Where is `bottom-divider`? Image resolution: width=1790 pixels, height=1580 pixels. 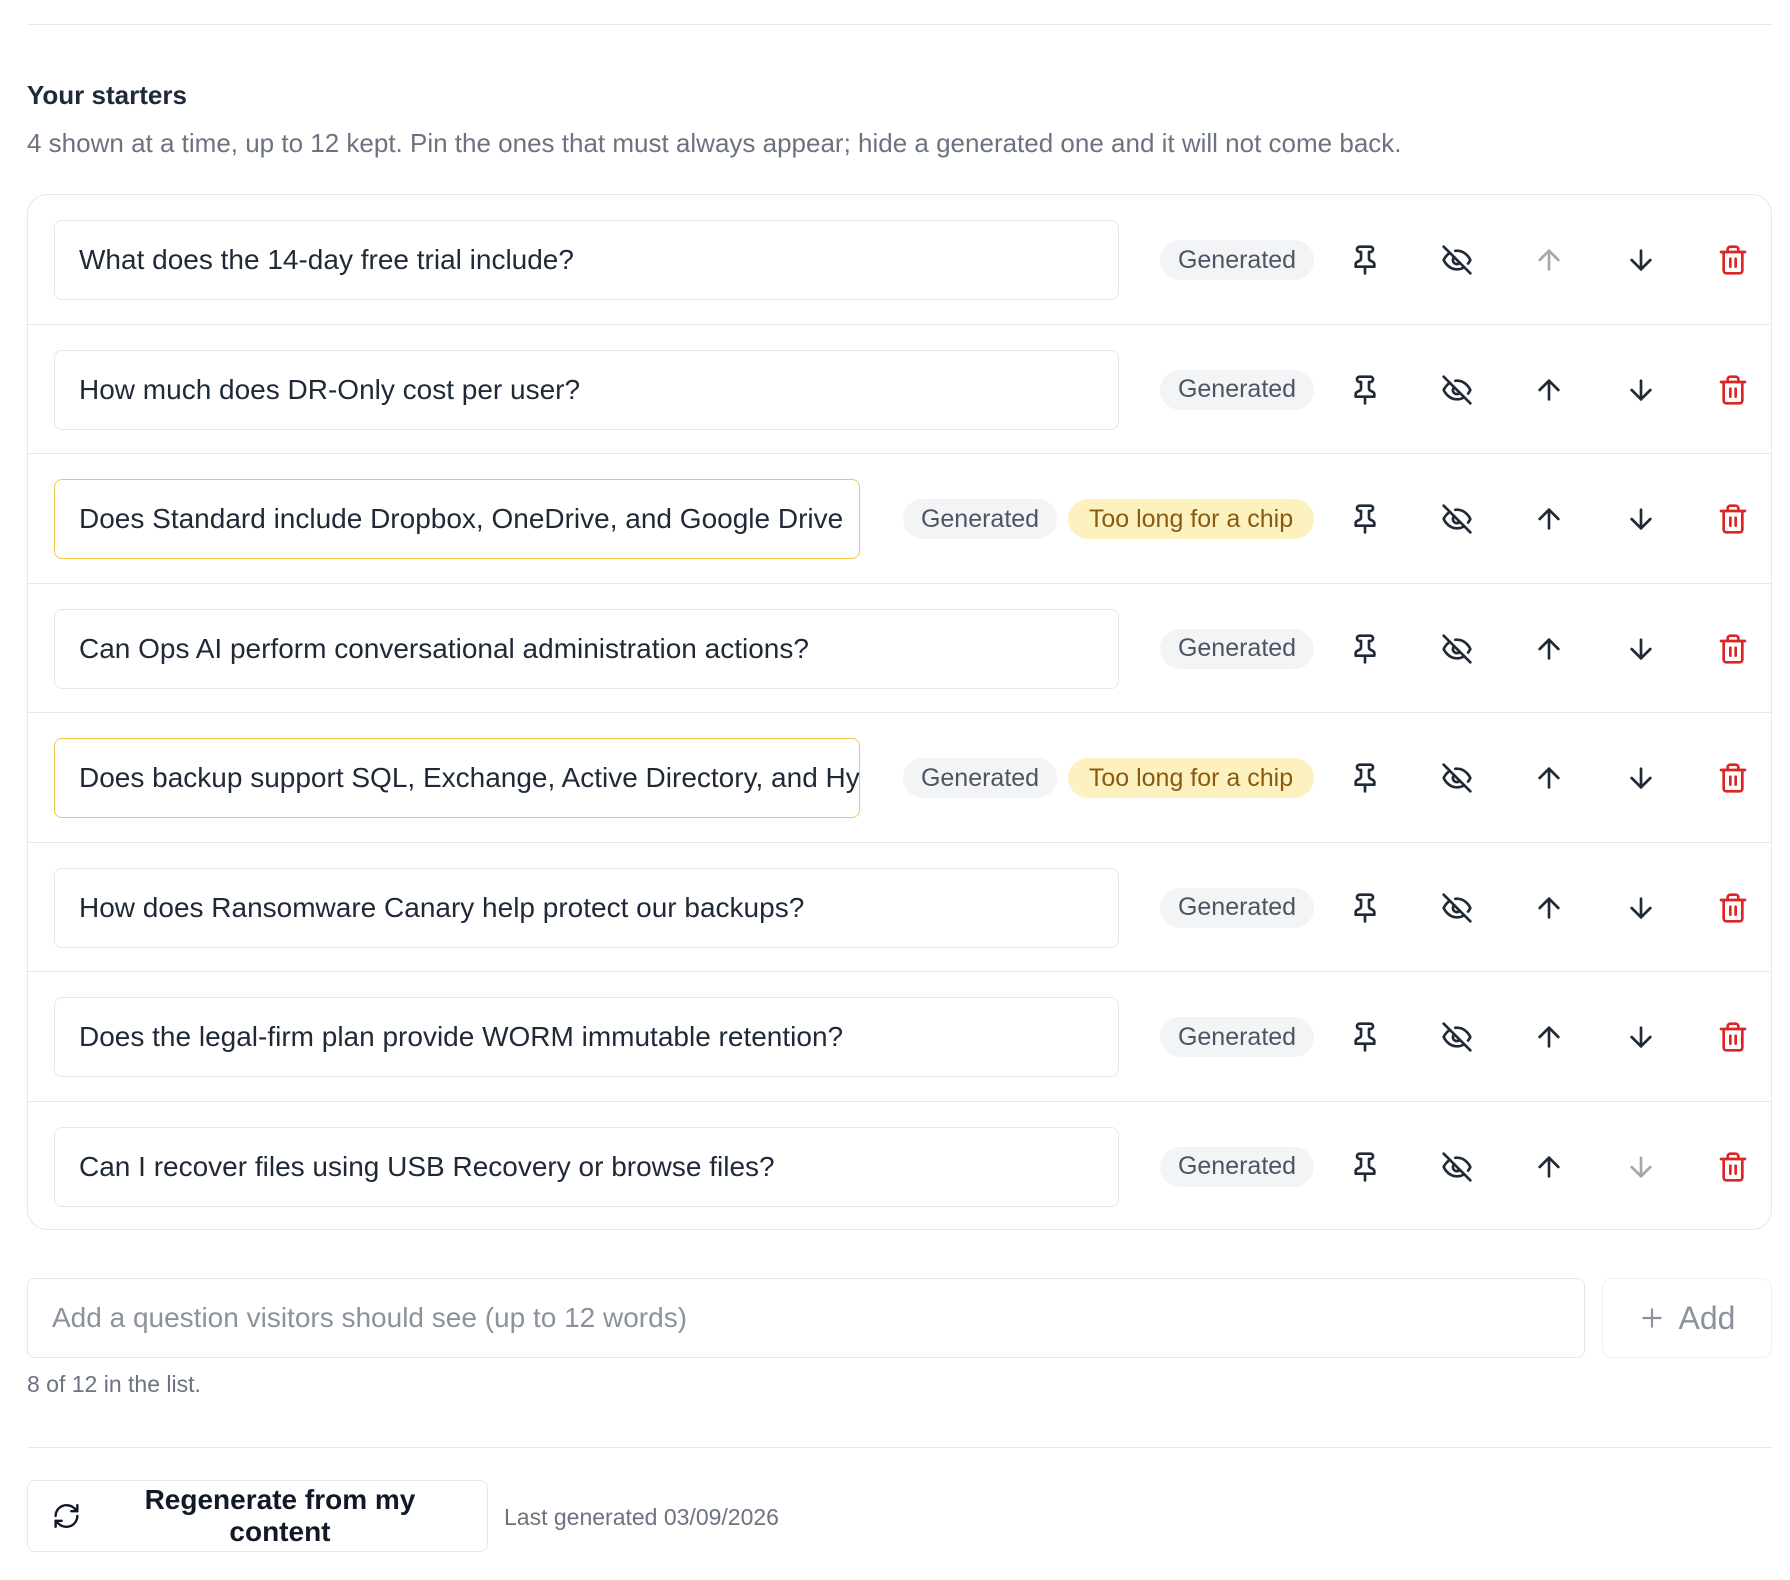 bottom-divider is located at coordinates (899, 1447).